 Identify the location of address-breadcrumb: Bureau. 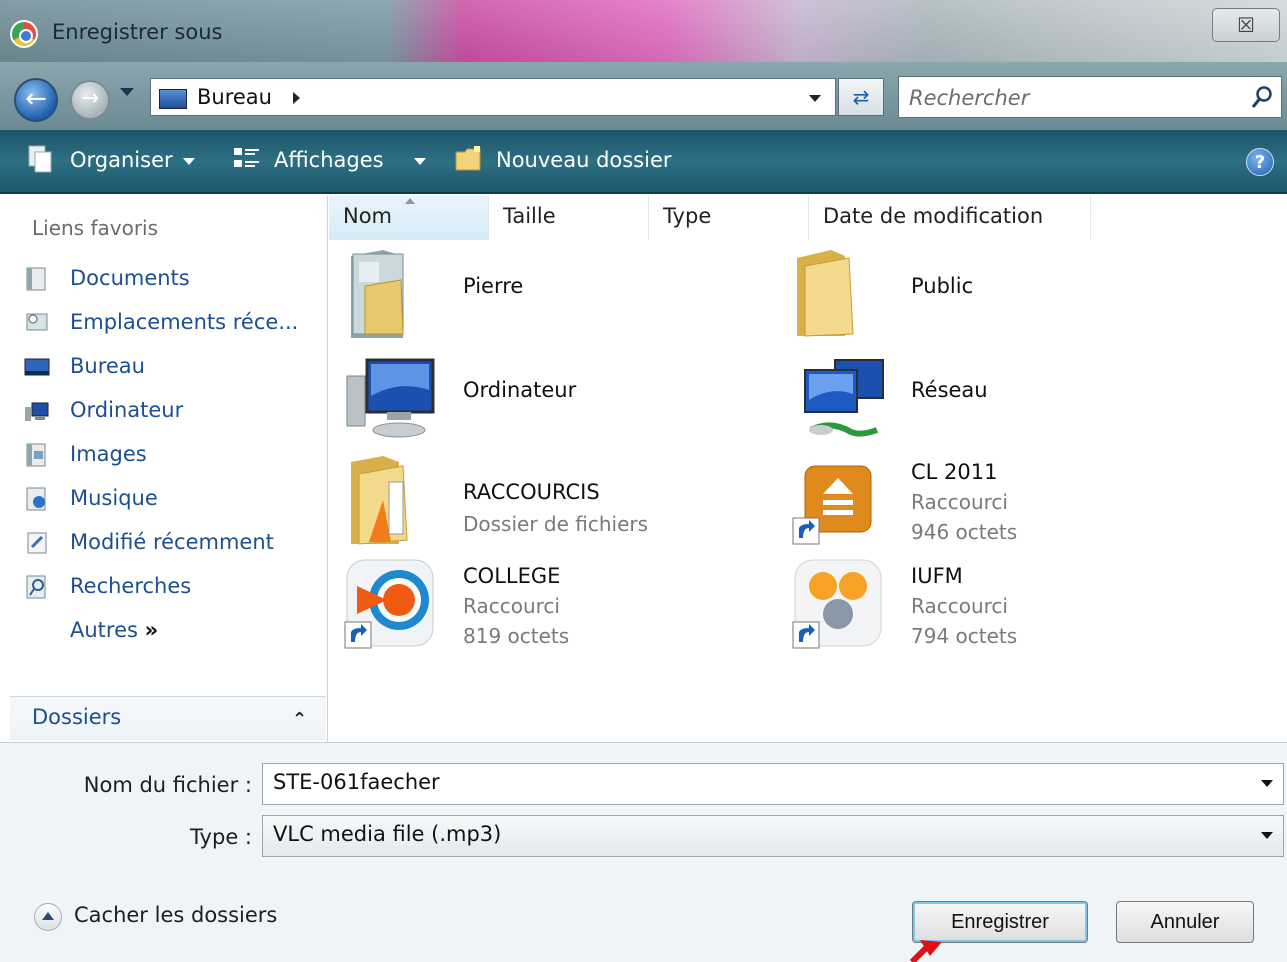
(234, 97).